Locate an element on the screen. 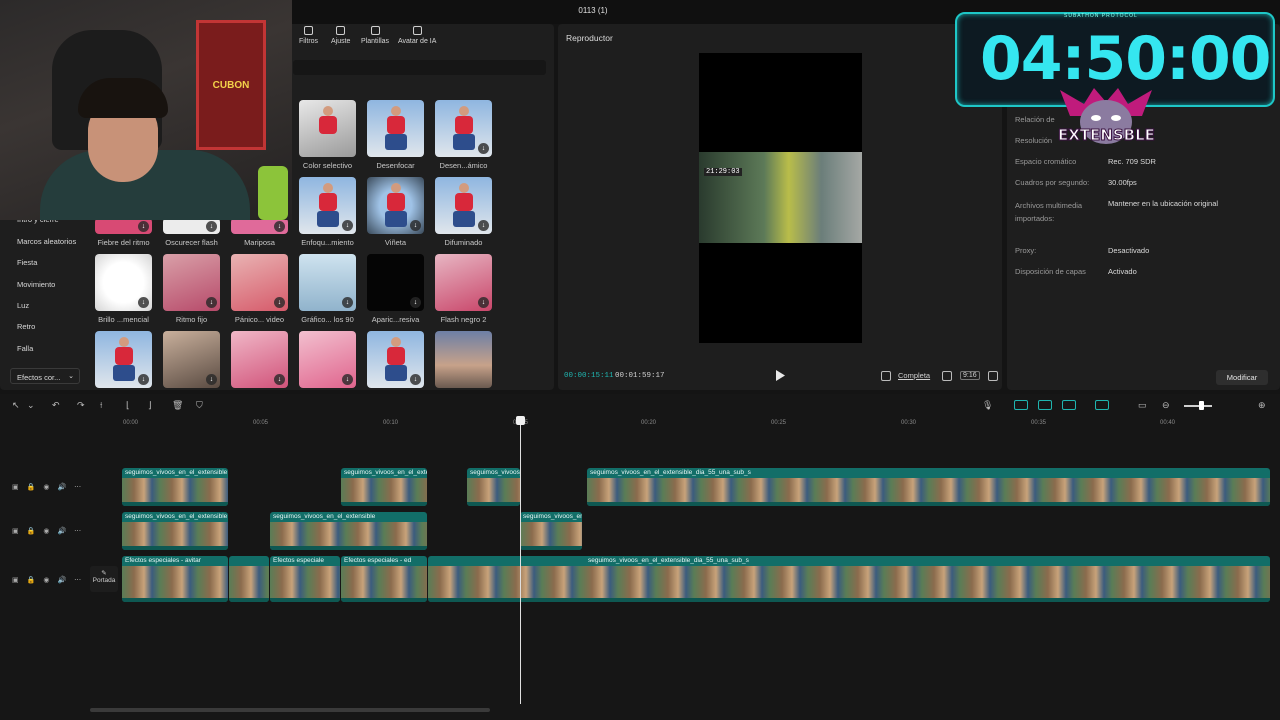  effect-card: ↓ Desen...ámico is located at coordinates (463, 135).